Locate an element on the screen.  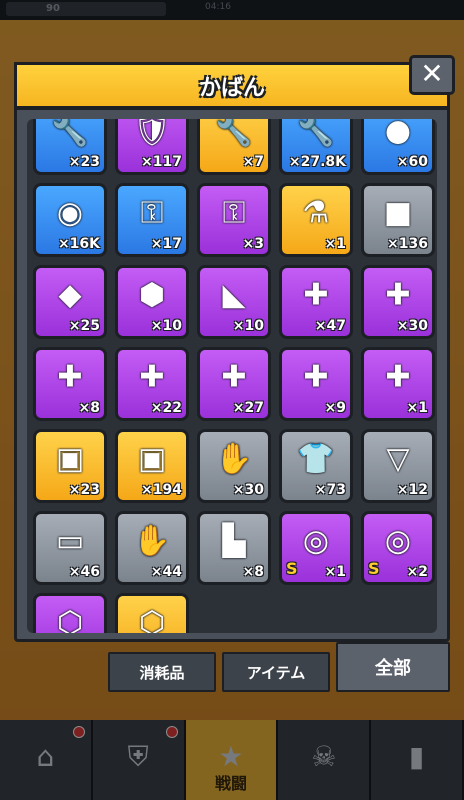
item-slot: ✚ ×1 is located at coordinates (398, 384).